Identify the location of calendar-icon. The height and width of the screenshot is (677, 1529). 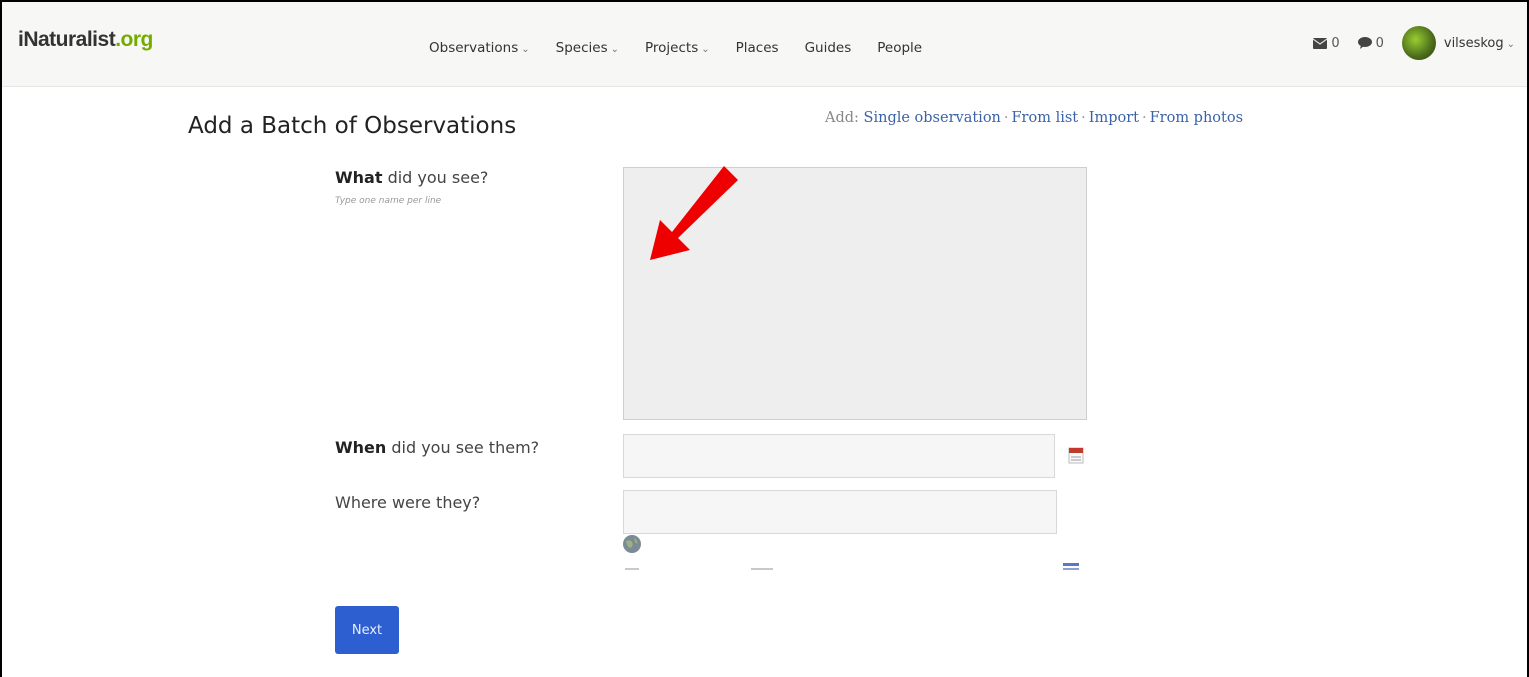
(1076, 455).